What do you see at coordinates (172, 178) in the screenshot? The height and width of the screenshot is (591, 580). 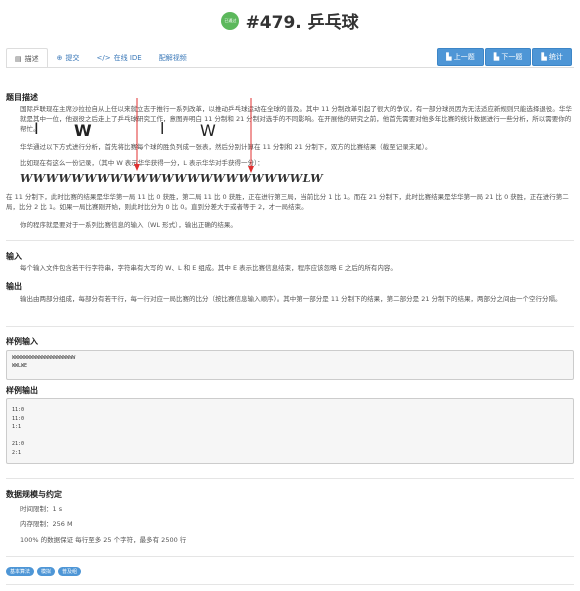 I see `score-sequence: WWWWWWWWWWWWWWWWWWWWWWLW` at bounding box center [172, 178].